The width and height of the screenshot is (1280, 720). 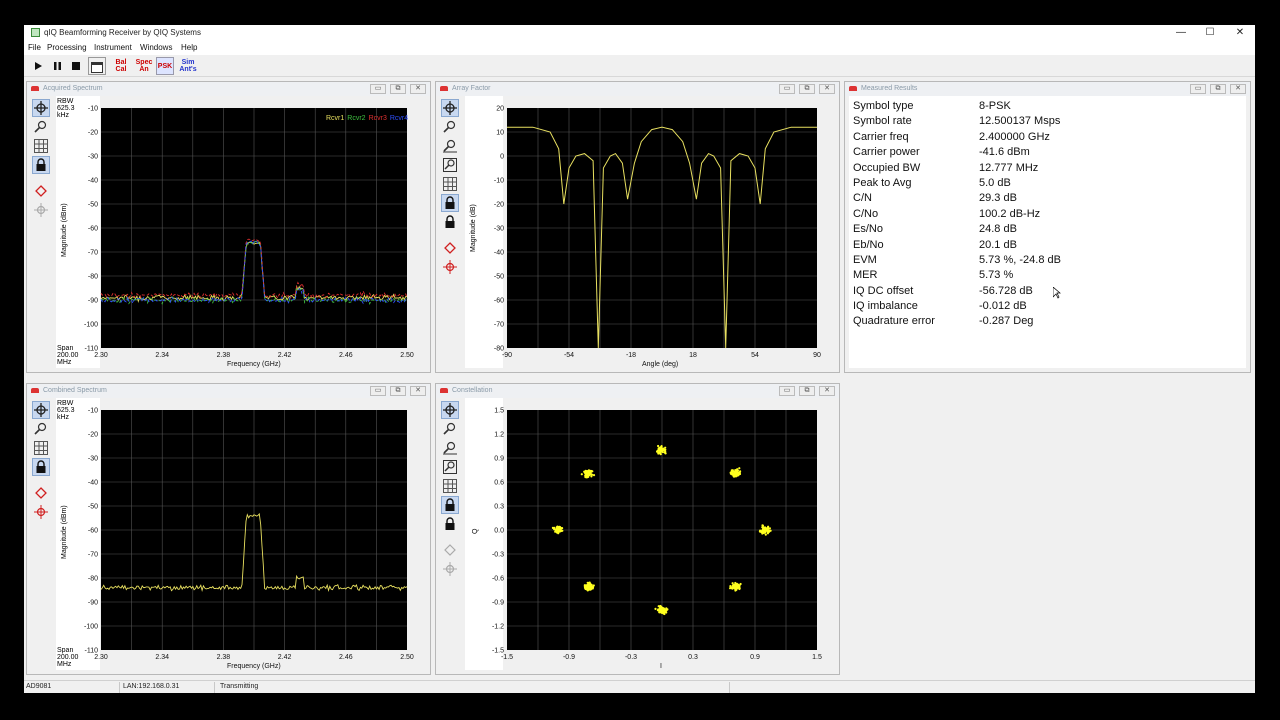 What do you see at coordinates (1049, 230) in the screenshot?
I see `result-row: Es/No 24.8 dB` at bounding box center [1049, 230].